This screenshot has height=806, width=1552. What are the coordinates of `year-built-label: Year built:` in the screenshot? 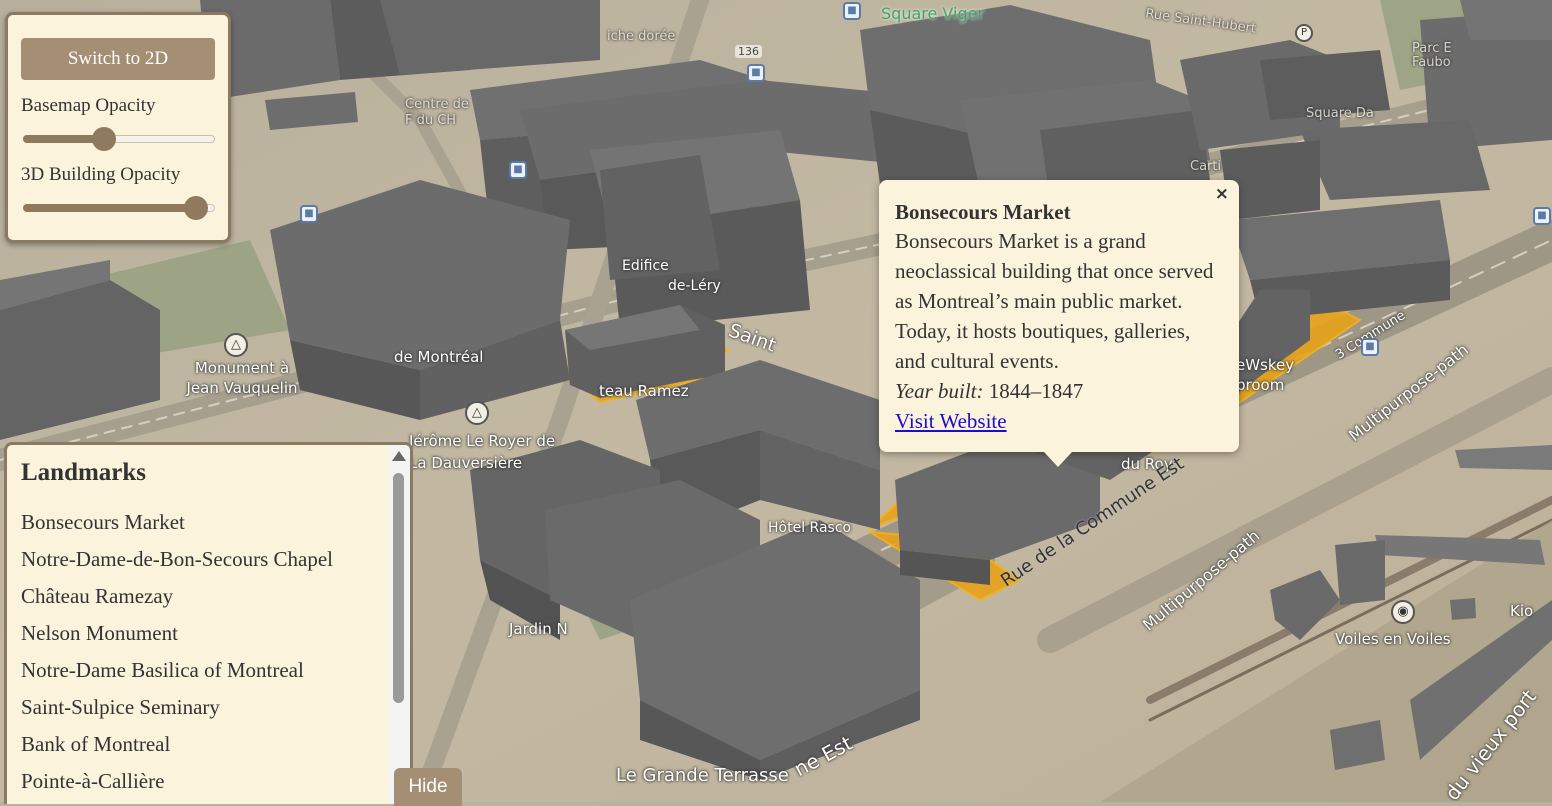 It's located at (939, 391).